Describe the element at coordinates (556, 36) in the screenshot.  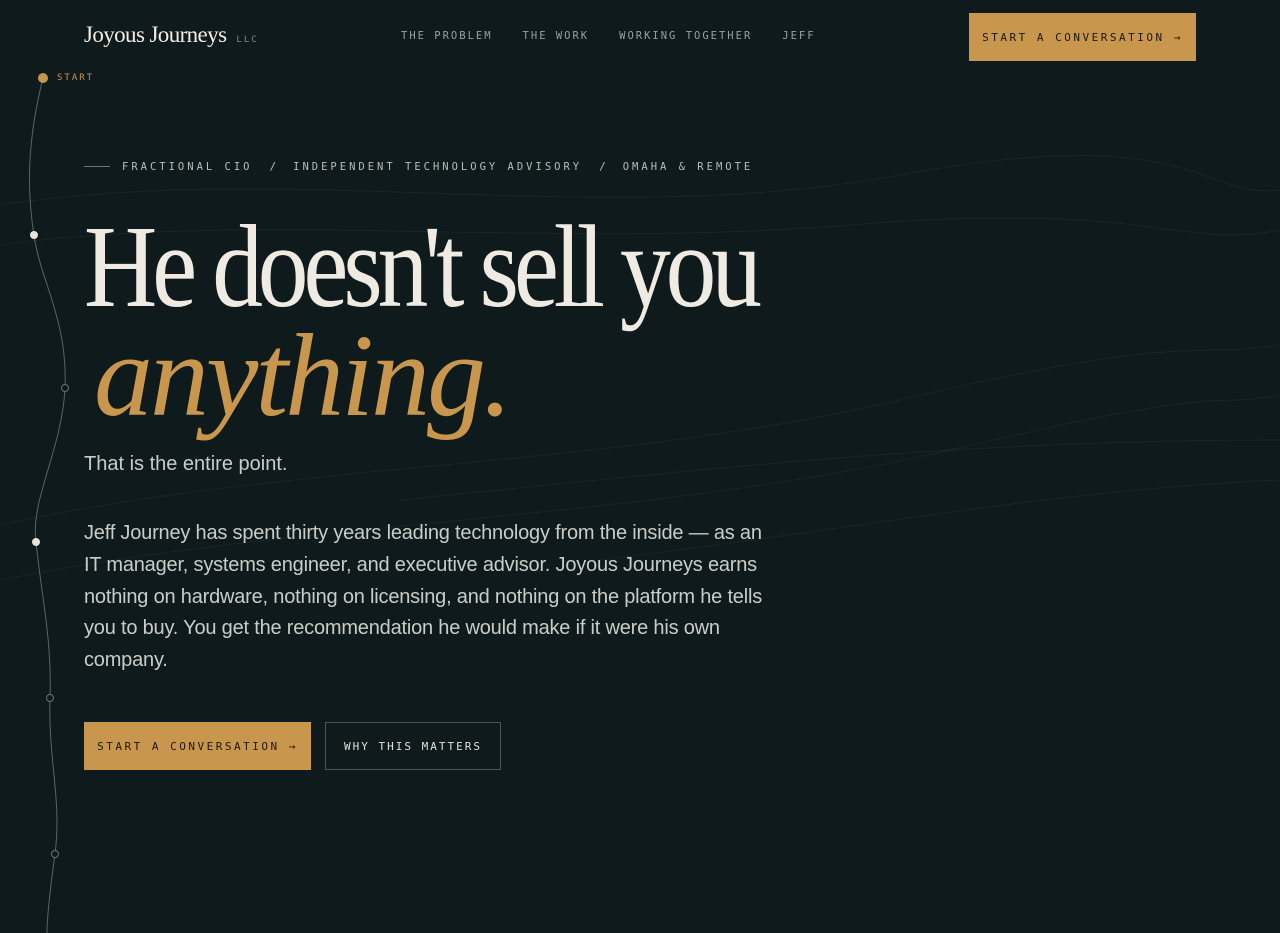
I see `nav-link-the-work: THE WORK` at that location.